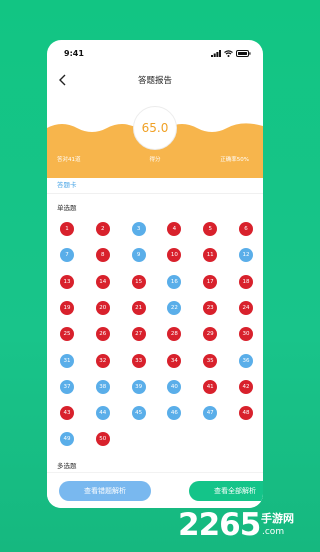  I want to click on question-bubble-41: 41, so click(210, 386).